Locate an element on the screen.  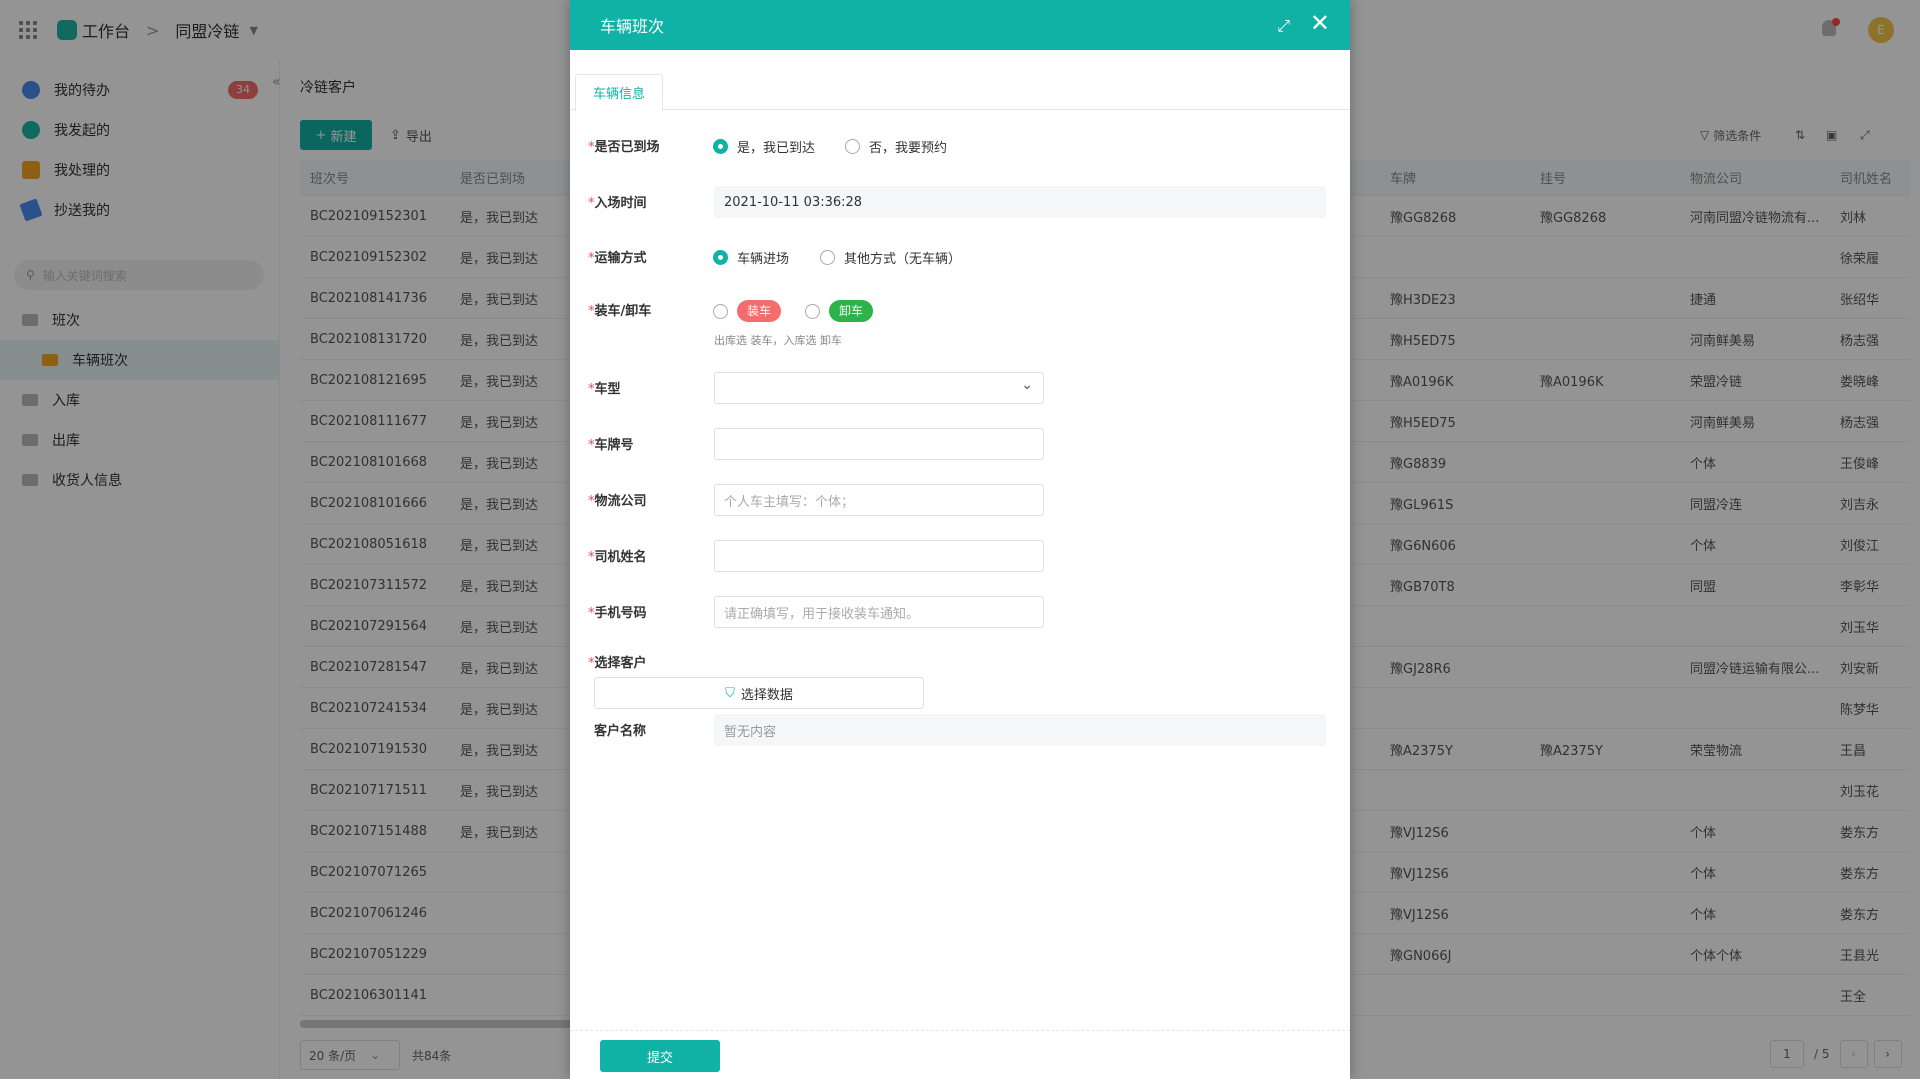
select-data-button: ⛉ 选择数据 is located at coordinates (759, 693).